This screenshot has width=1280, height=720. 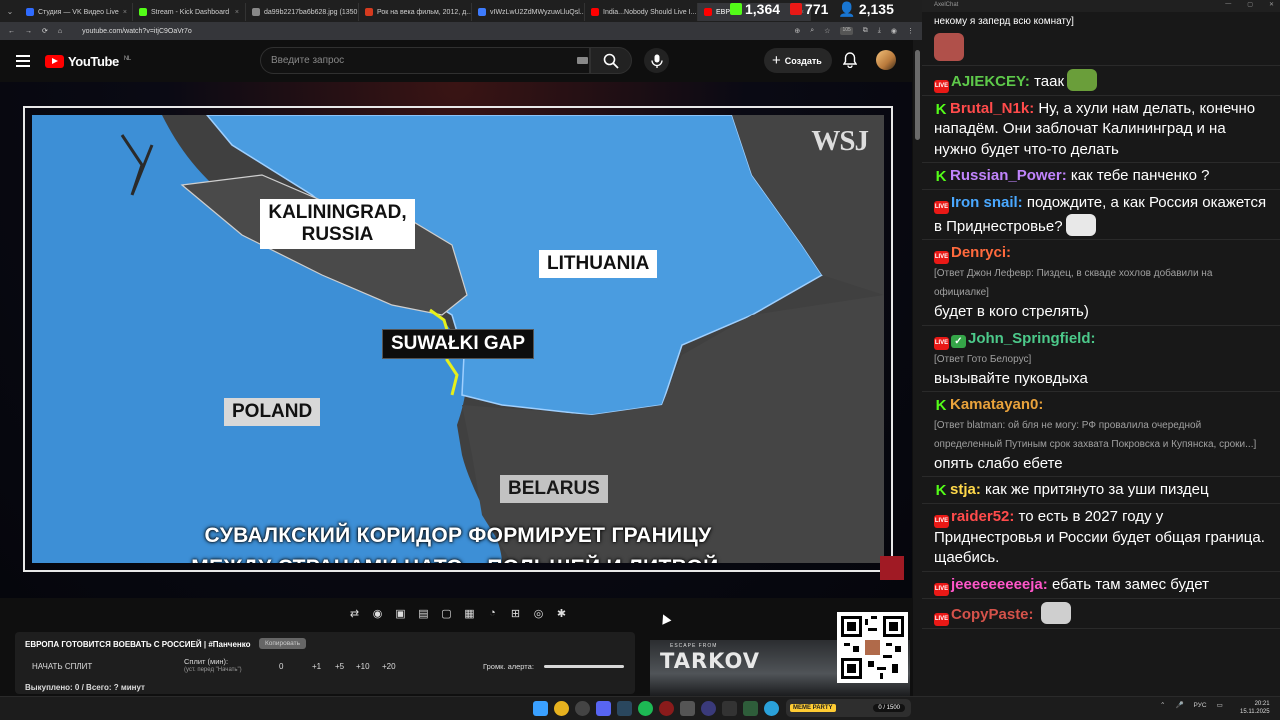 I want to click on close-icon: ✕, so click(x=1271, y=4).